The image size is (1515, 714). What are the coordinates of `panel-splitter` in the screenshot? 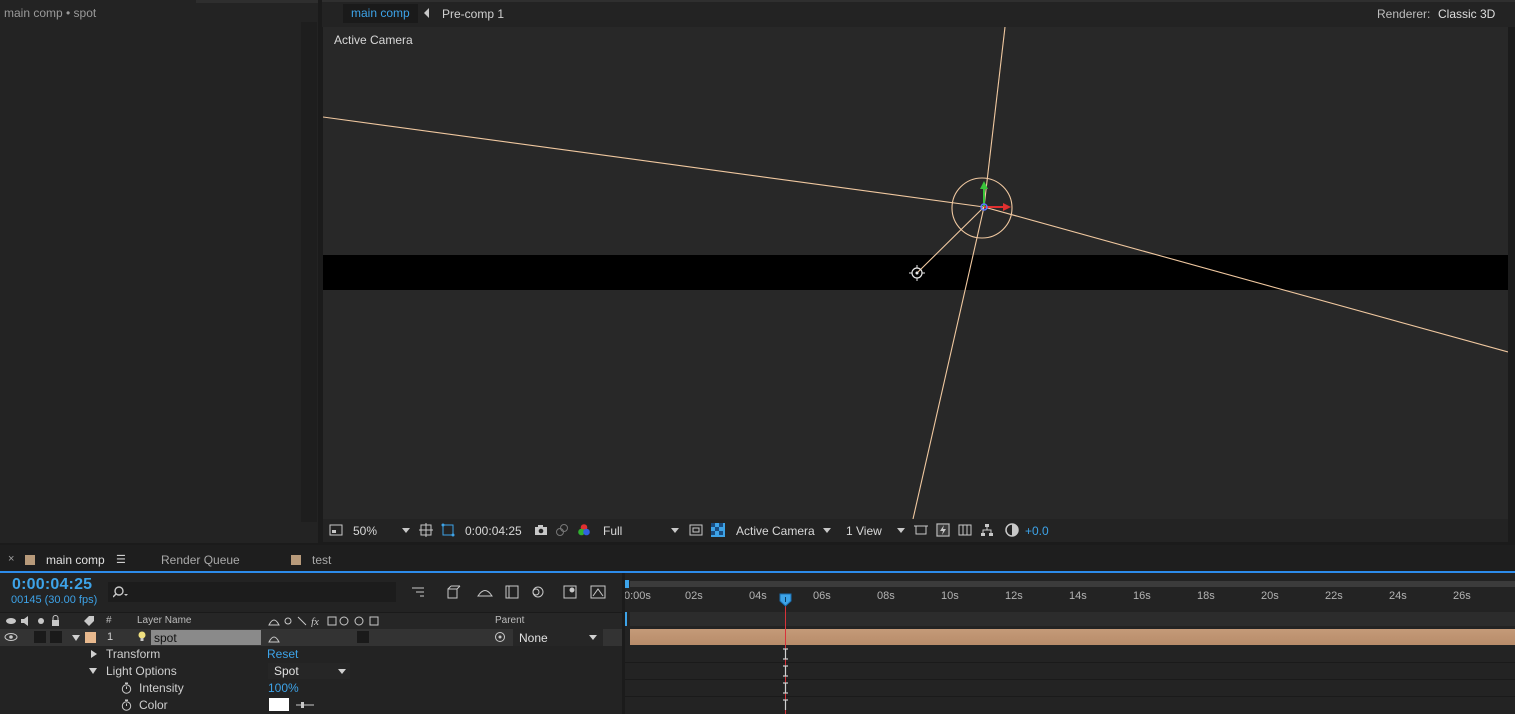 It's located at (623, 643).